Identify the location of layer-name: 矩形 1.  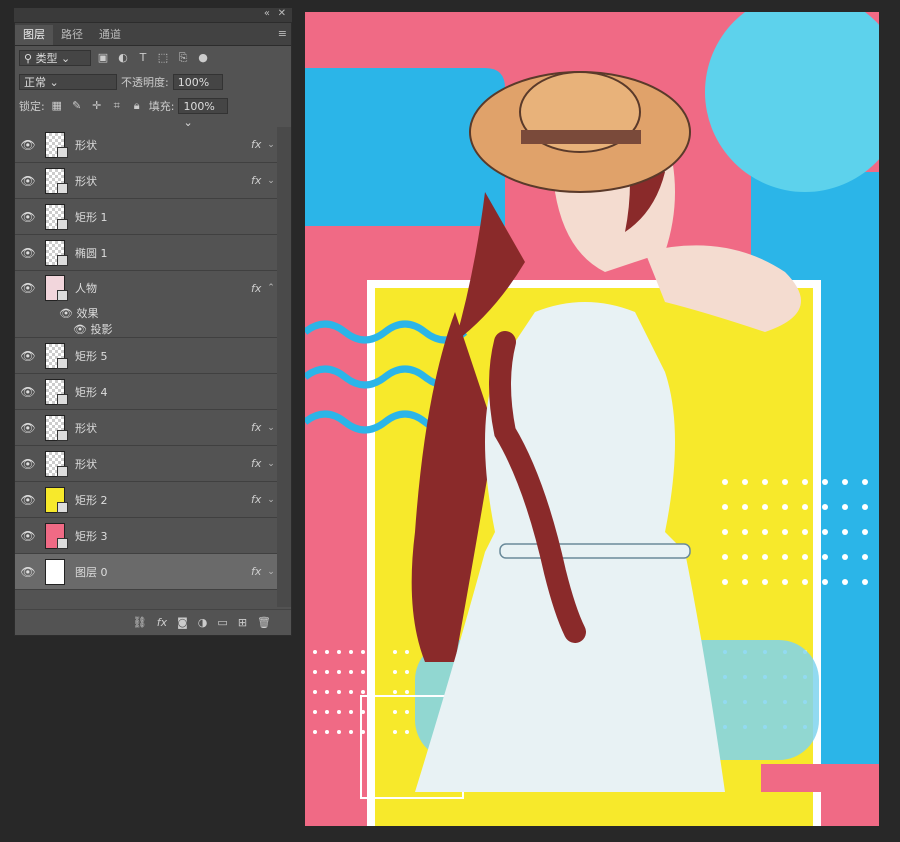
(91, 217).